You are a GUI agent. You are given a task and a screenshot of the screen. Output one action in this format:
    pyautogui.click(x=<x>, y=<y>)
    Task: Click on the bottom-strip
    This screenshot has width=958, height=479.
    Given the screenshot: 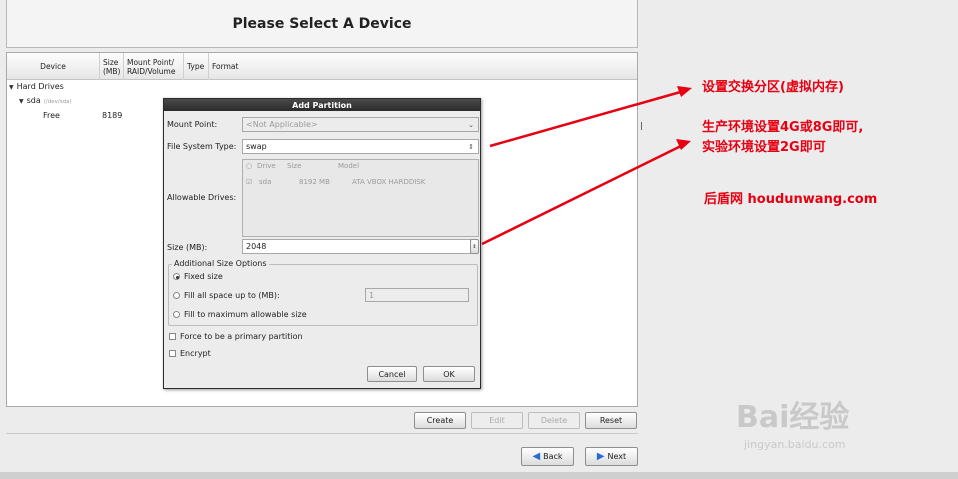 What is the action you would take?
    pyautogui.click(x=479, y=475)
    